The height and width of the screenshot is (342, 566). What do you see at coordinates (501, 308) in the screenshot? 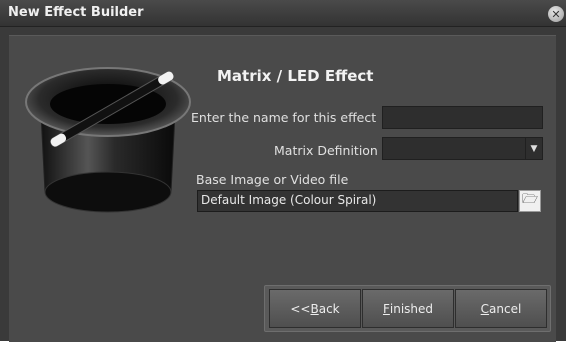
I see `cancel-button: Cancel` at bounding box center [501, 308].